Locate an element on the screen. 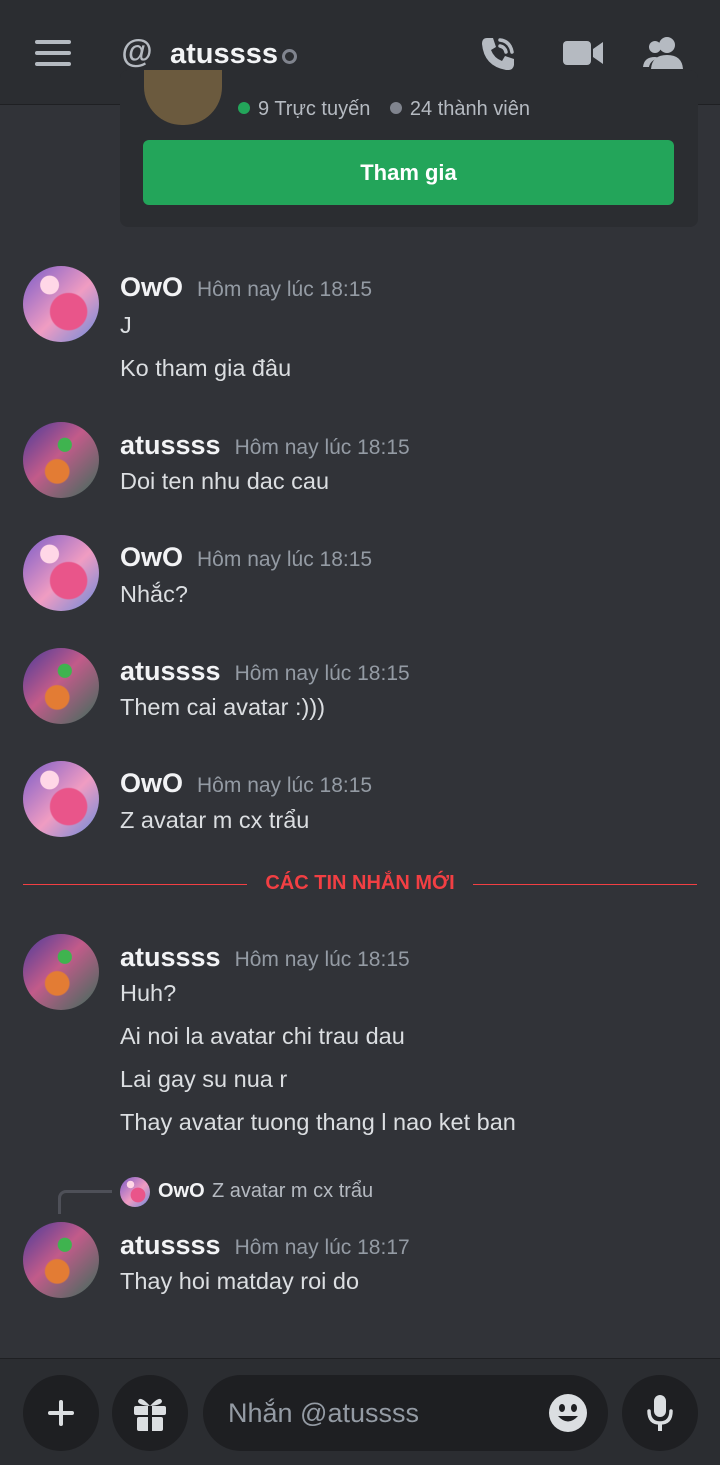 The image size is (720, 1465). reply-author: OwO is located at coordinates (181, 1191).